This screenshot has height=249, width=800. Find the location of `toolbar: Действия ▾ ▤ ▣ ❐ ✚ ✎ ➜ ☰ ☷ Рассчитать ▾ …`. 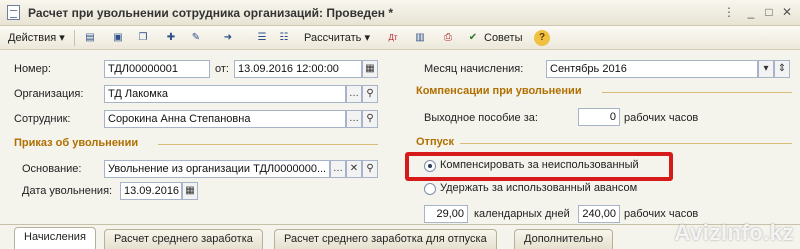

toolbar: Действия ▾ ▤ ▣ ❐ ✚ ✎ ➜ ☰ ☷ Рассчитать ▾ … is located at coordinates (400, 38).